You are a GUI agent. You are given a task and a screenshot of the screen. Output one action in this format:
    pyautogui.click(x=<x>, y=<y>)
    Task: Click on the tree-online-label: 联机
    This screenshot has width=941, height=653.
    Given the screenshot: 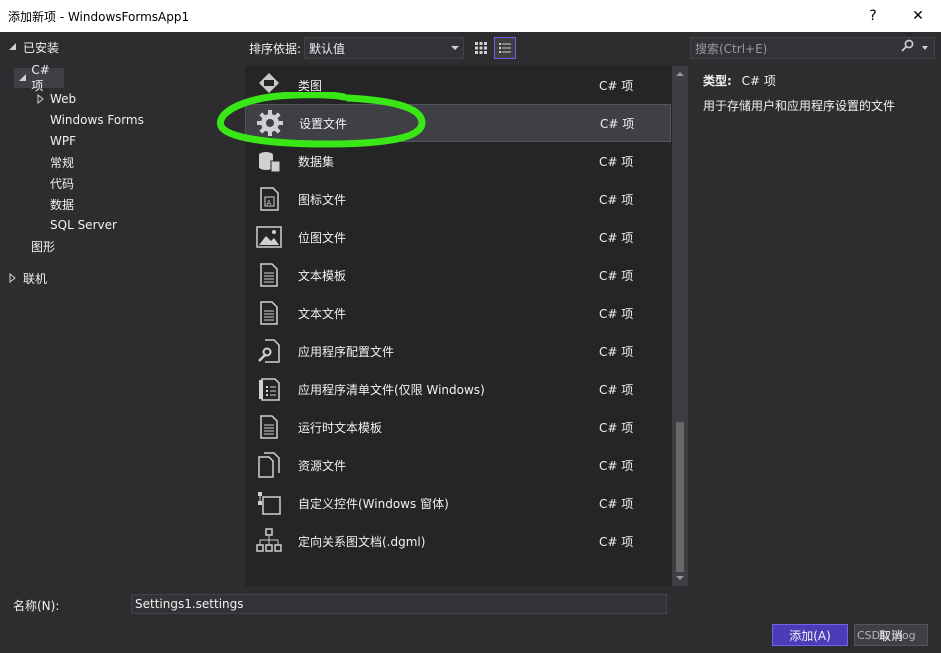 What is the action you would take?
    pyautogui.click(x=35, y=278)
    